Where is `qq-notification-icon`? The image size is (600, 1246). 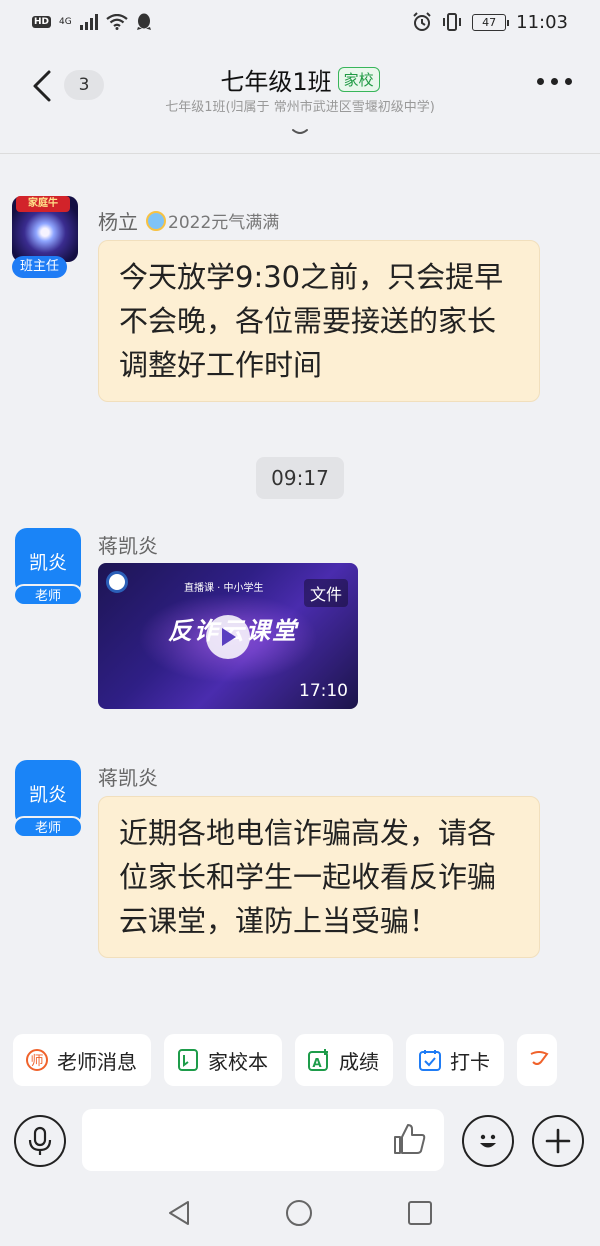
qq-notification-icon is located at coordinates (143, 21).